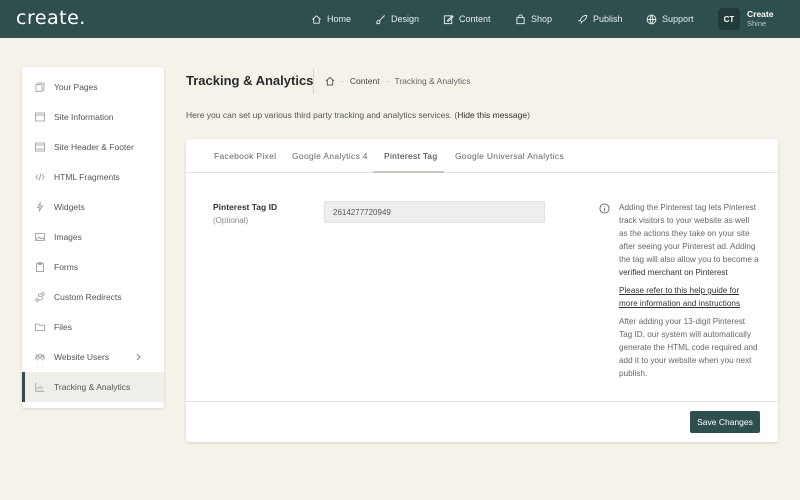 Image resolution: width=800 pixels, height=500 pixels. I want to click on sidebar-item-label: Site Information, so click(84, 117).